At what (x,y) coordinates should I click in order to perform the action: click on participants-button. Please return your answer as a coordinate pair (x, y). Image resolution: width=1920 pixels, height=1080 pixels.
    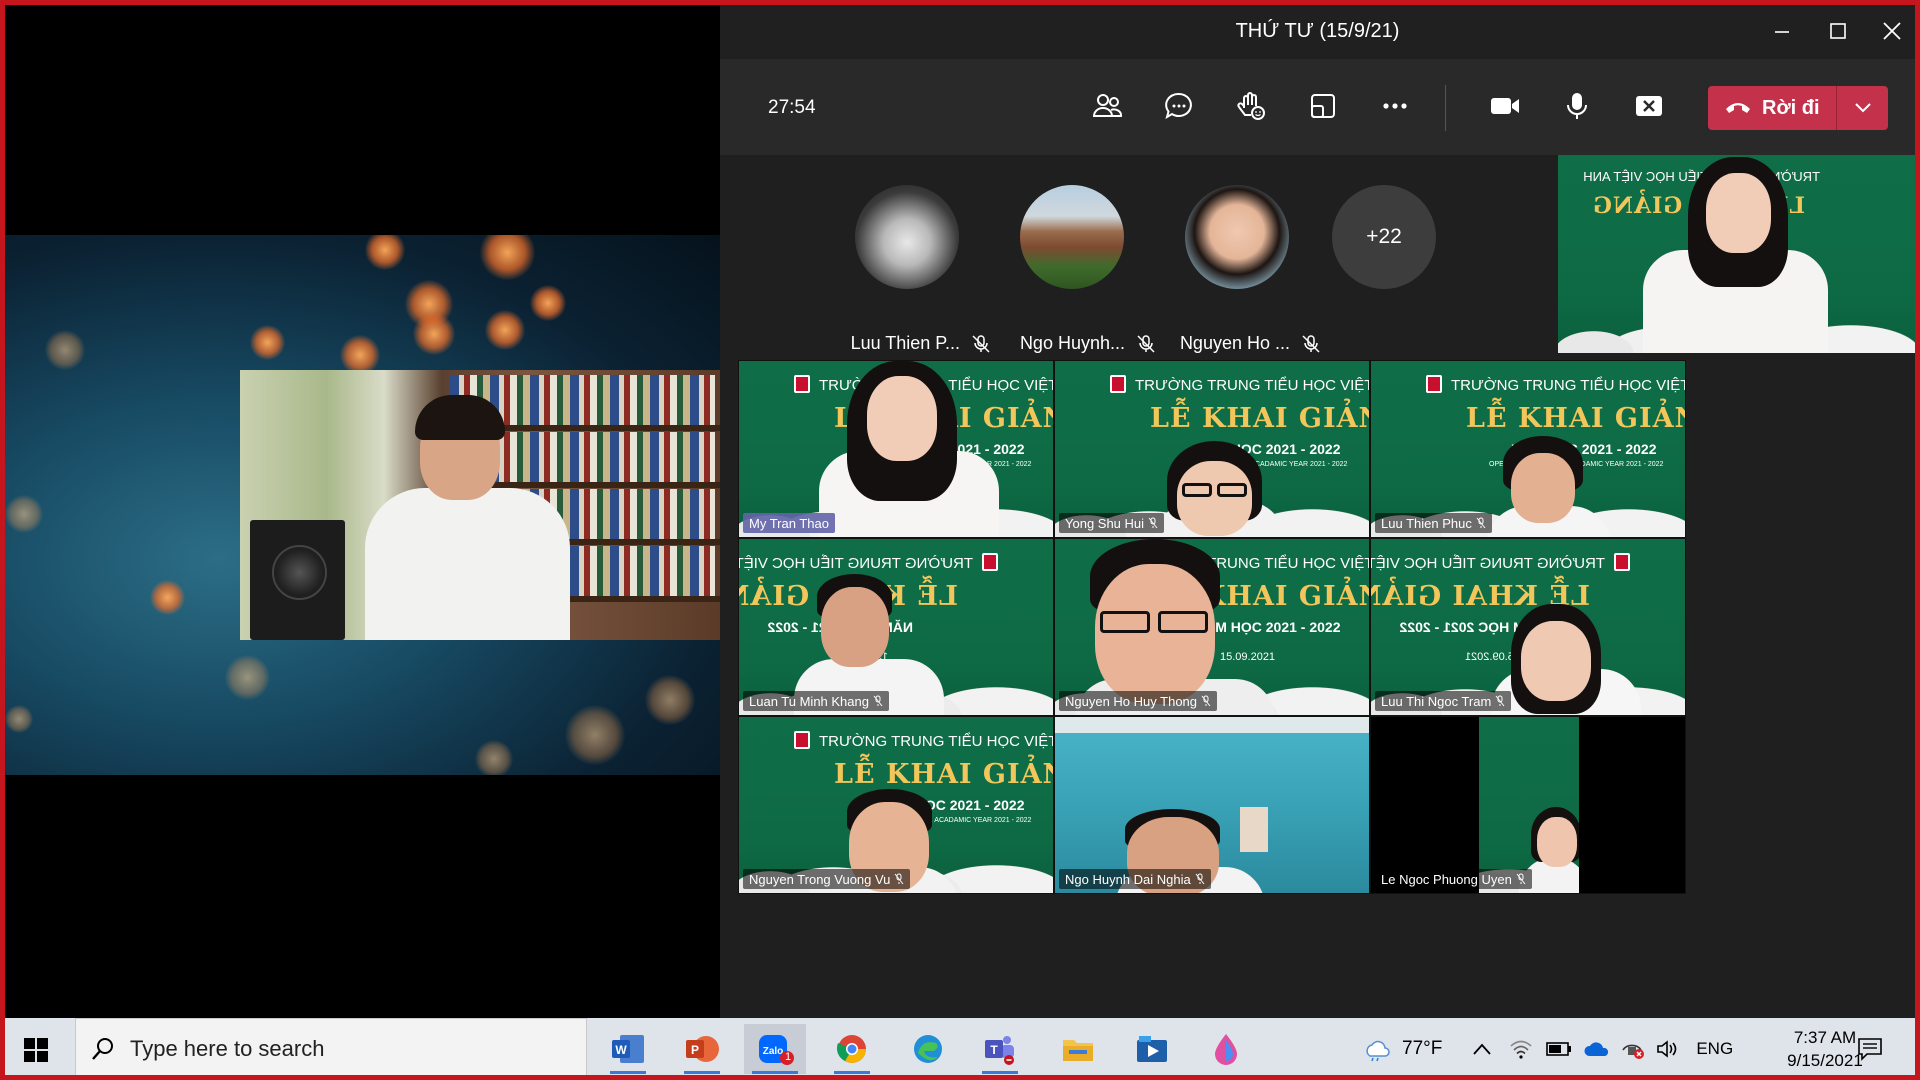
    Looking at the image, I should click on (1107, 106).